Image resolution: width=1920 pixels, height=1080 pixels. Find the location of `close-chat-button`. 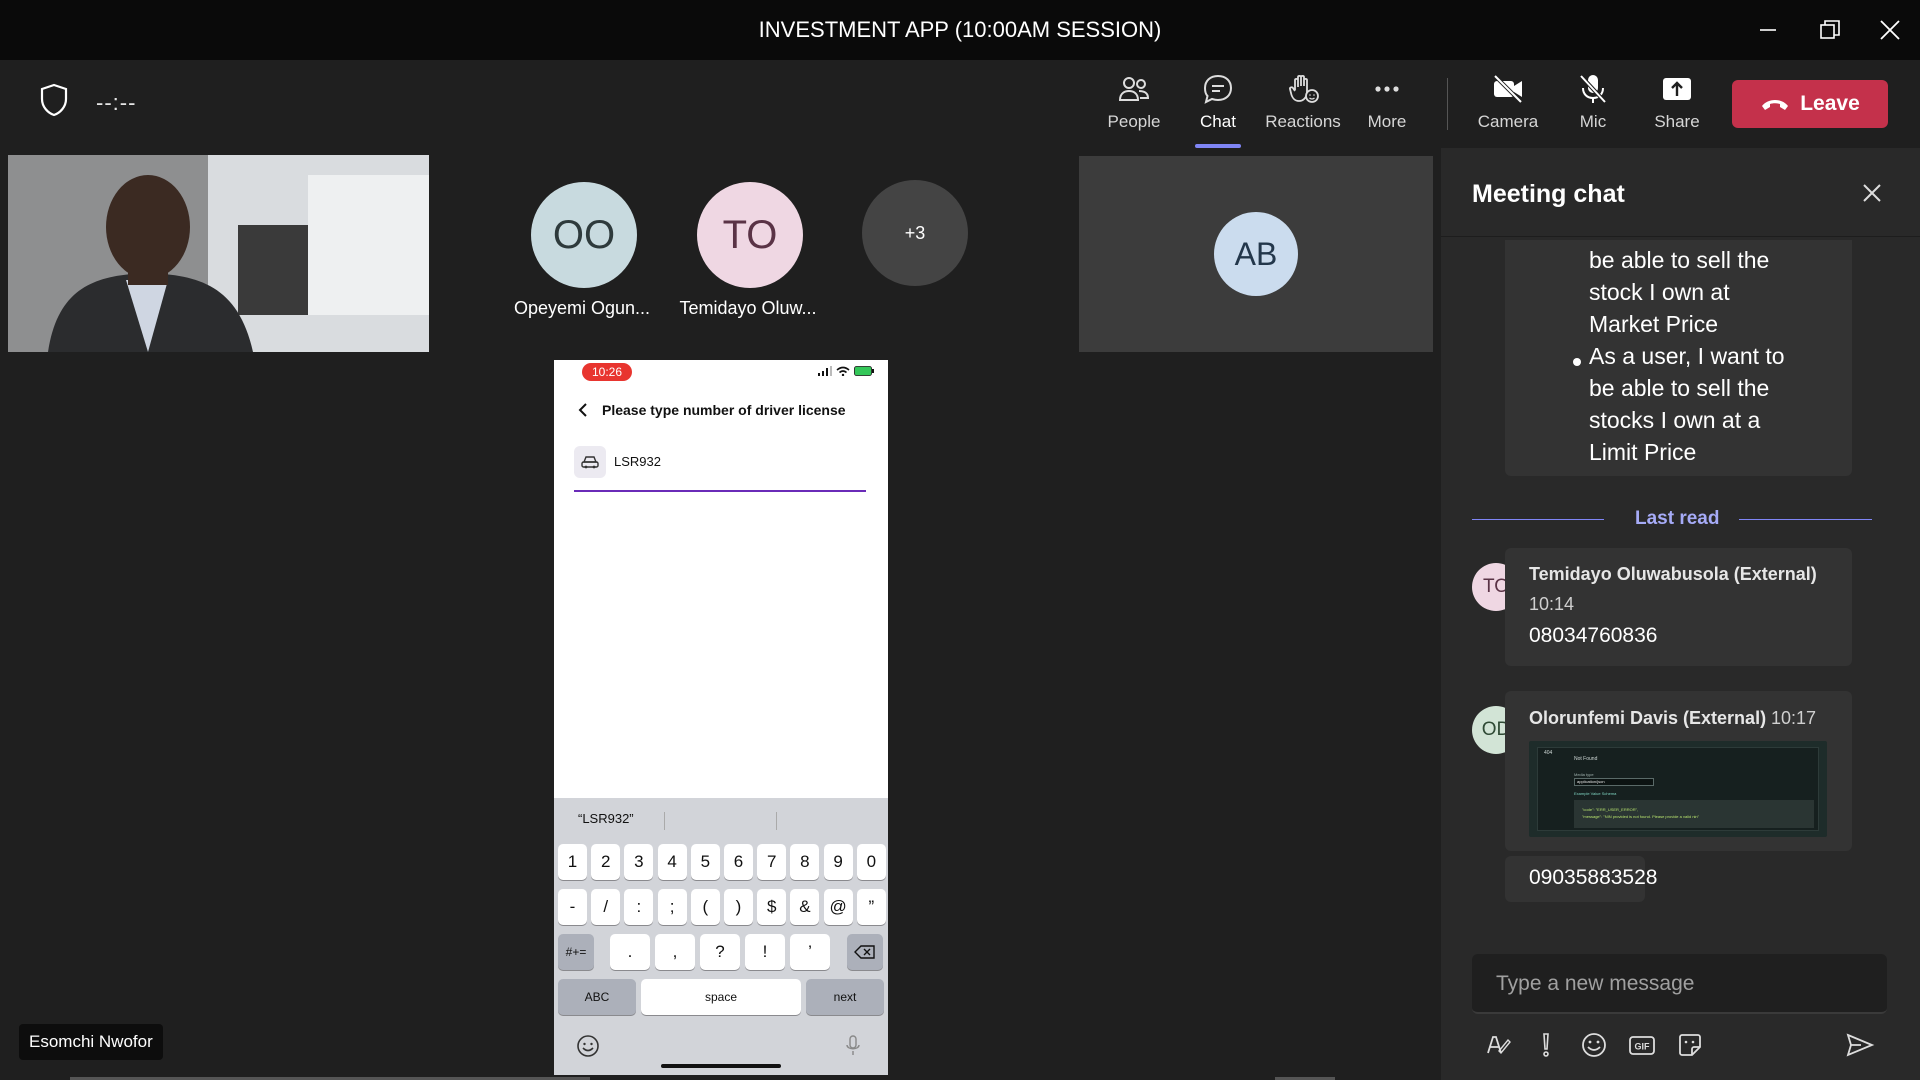

close-chat-button is located at coordinates (1872, 195).